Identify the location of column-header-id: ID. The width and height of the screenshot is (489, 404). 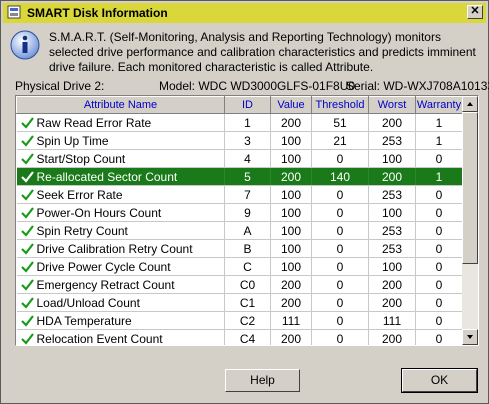
(247, 105).